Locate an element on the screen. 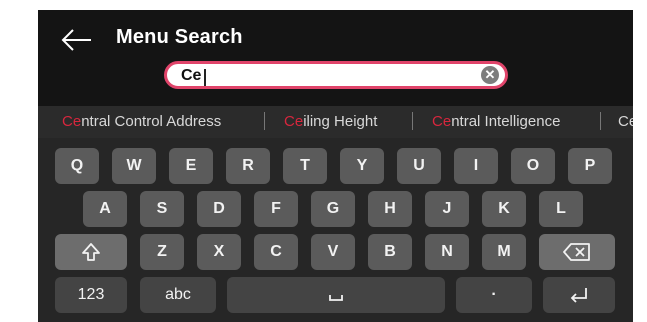 The width and height of the screenshot is (647, 322). key-z: Z is located at coordinates (162, 252).